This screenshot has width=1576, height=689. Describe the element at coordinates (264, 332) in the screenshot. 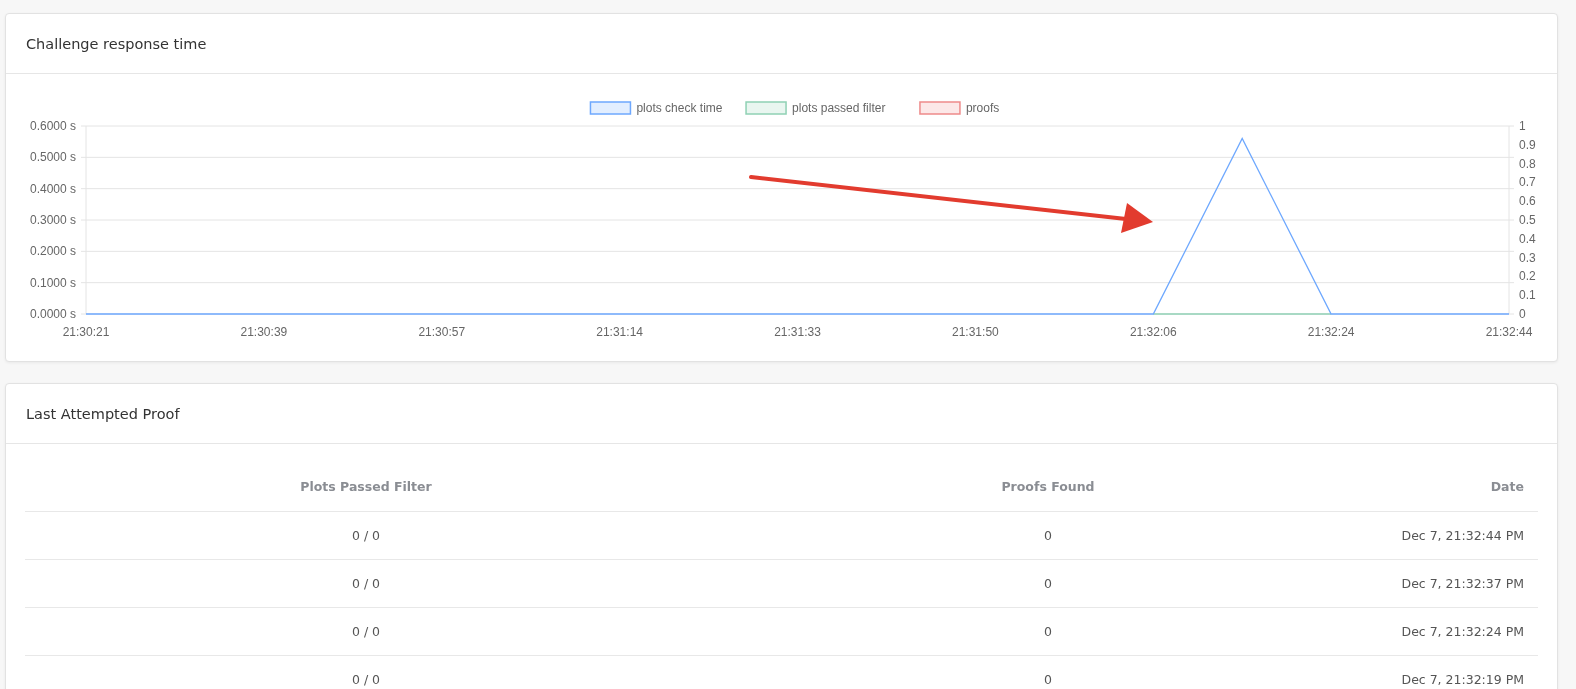

I see `x-axis-label: 21:30:39` at that location.